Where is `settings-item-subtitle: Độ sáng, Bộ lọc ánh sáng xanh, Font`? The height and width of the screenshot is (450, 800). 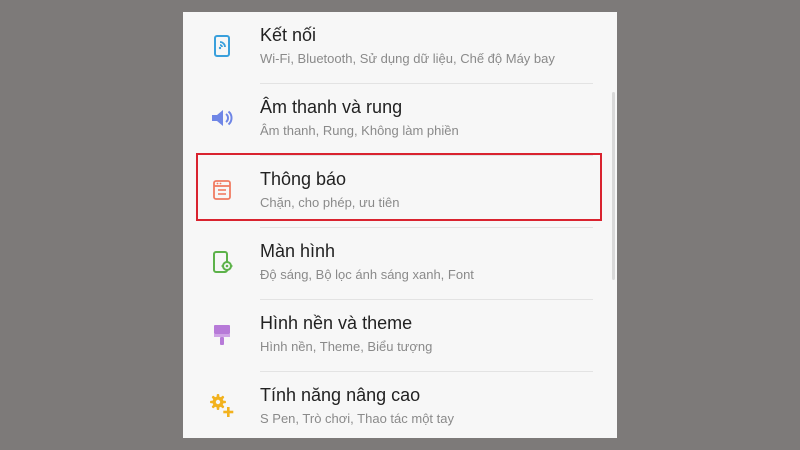 settings-item-subtitle: Độ sáng, Bộ lọc ánh sáng xanh, Font is located at coordinates (367, 274).